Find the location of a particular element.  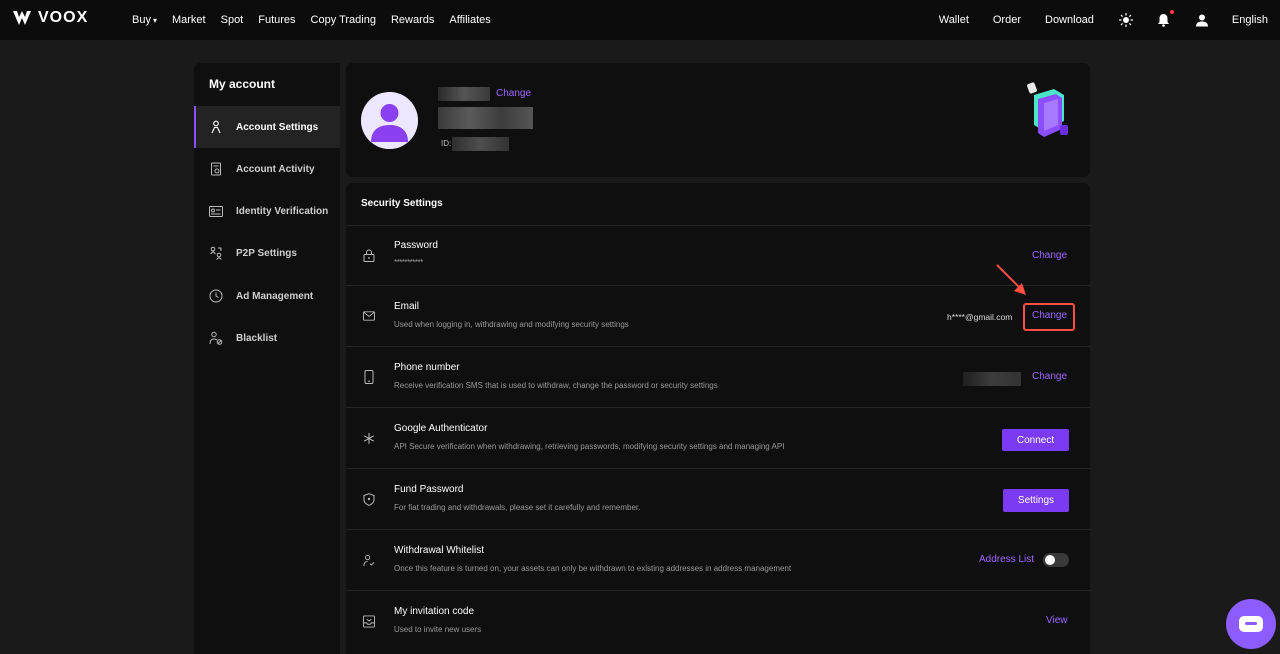

logo-text: VOOX is located at coordinates (63, 17).